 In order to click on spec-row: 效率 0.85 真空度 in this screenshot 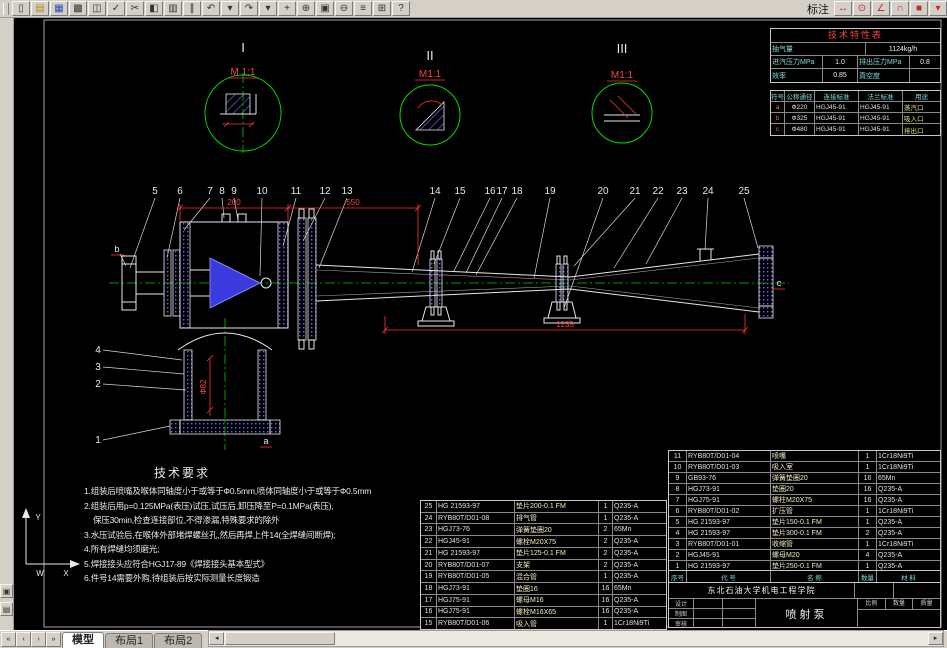, I will do `click(855, 75)`.